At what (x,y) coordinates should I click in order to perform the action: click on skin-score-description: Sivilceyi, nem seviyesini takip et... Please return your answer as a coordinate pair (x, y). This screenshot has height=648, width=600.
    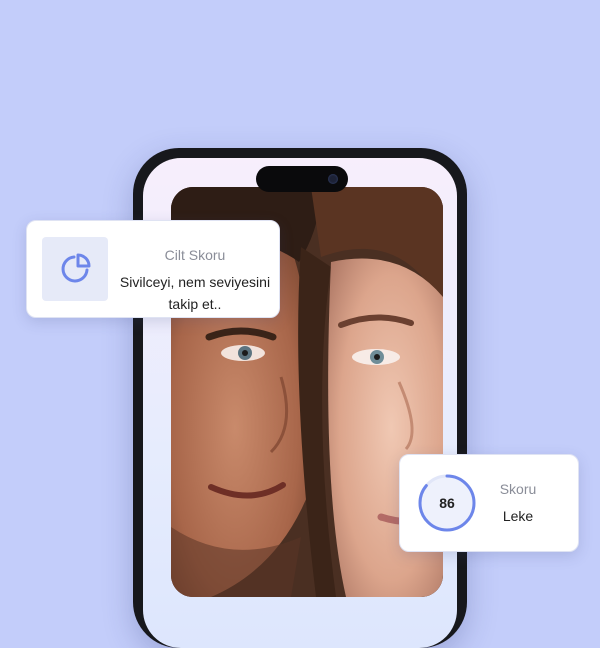
    Looking at the image, I should click on (195, 293).